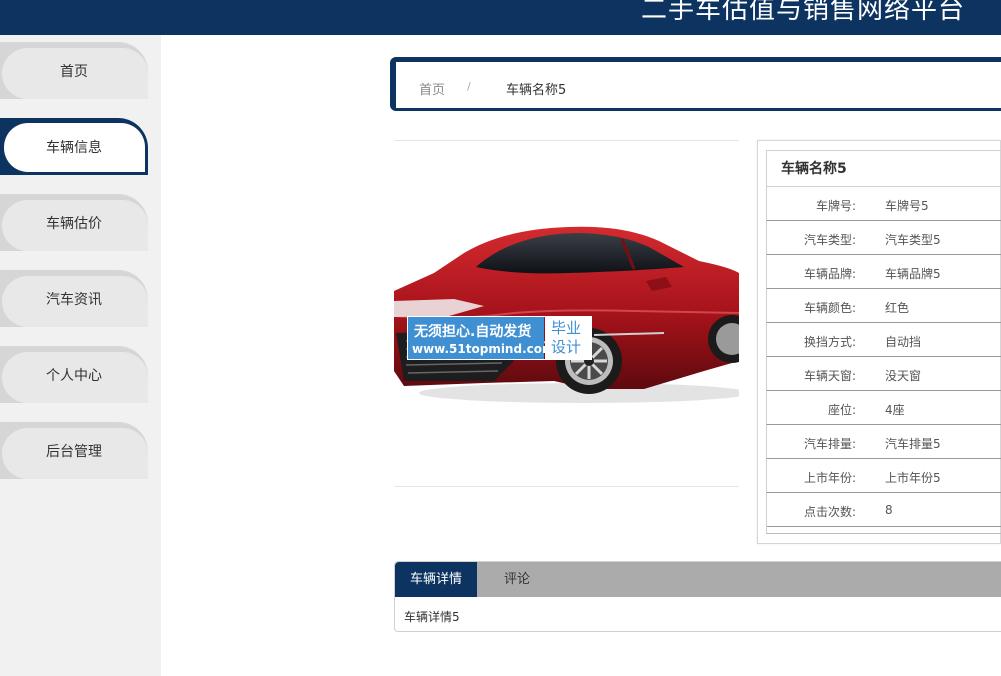 This screenshot has width=1001, height=676. I want to click on info-key: 点击次数:, so click(829, 512).